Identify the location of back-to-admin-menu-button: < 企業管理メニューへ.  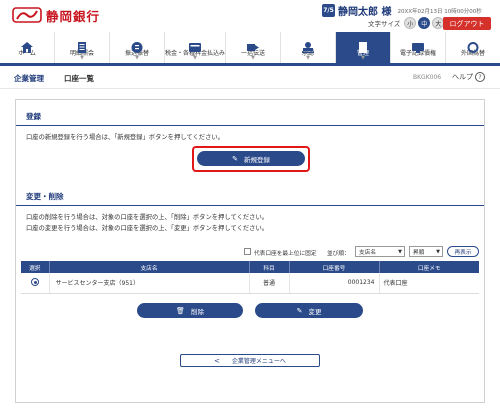
(250, 360).